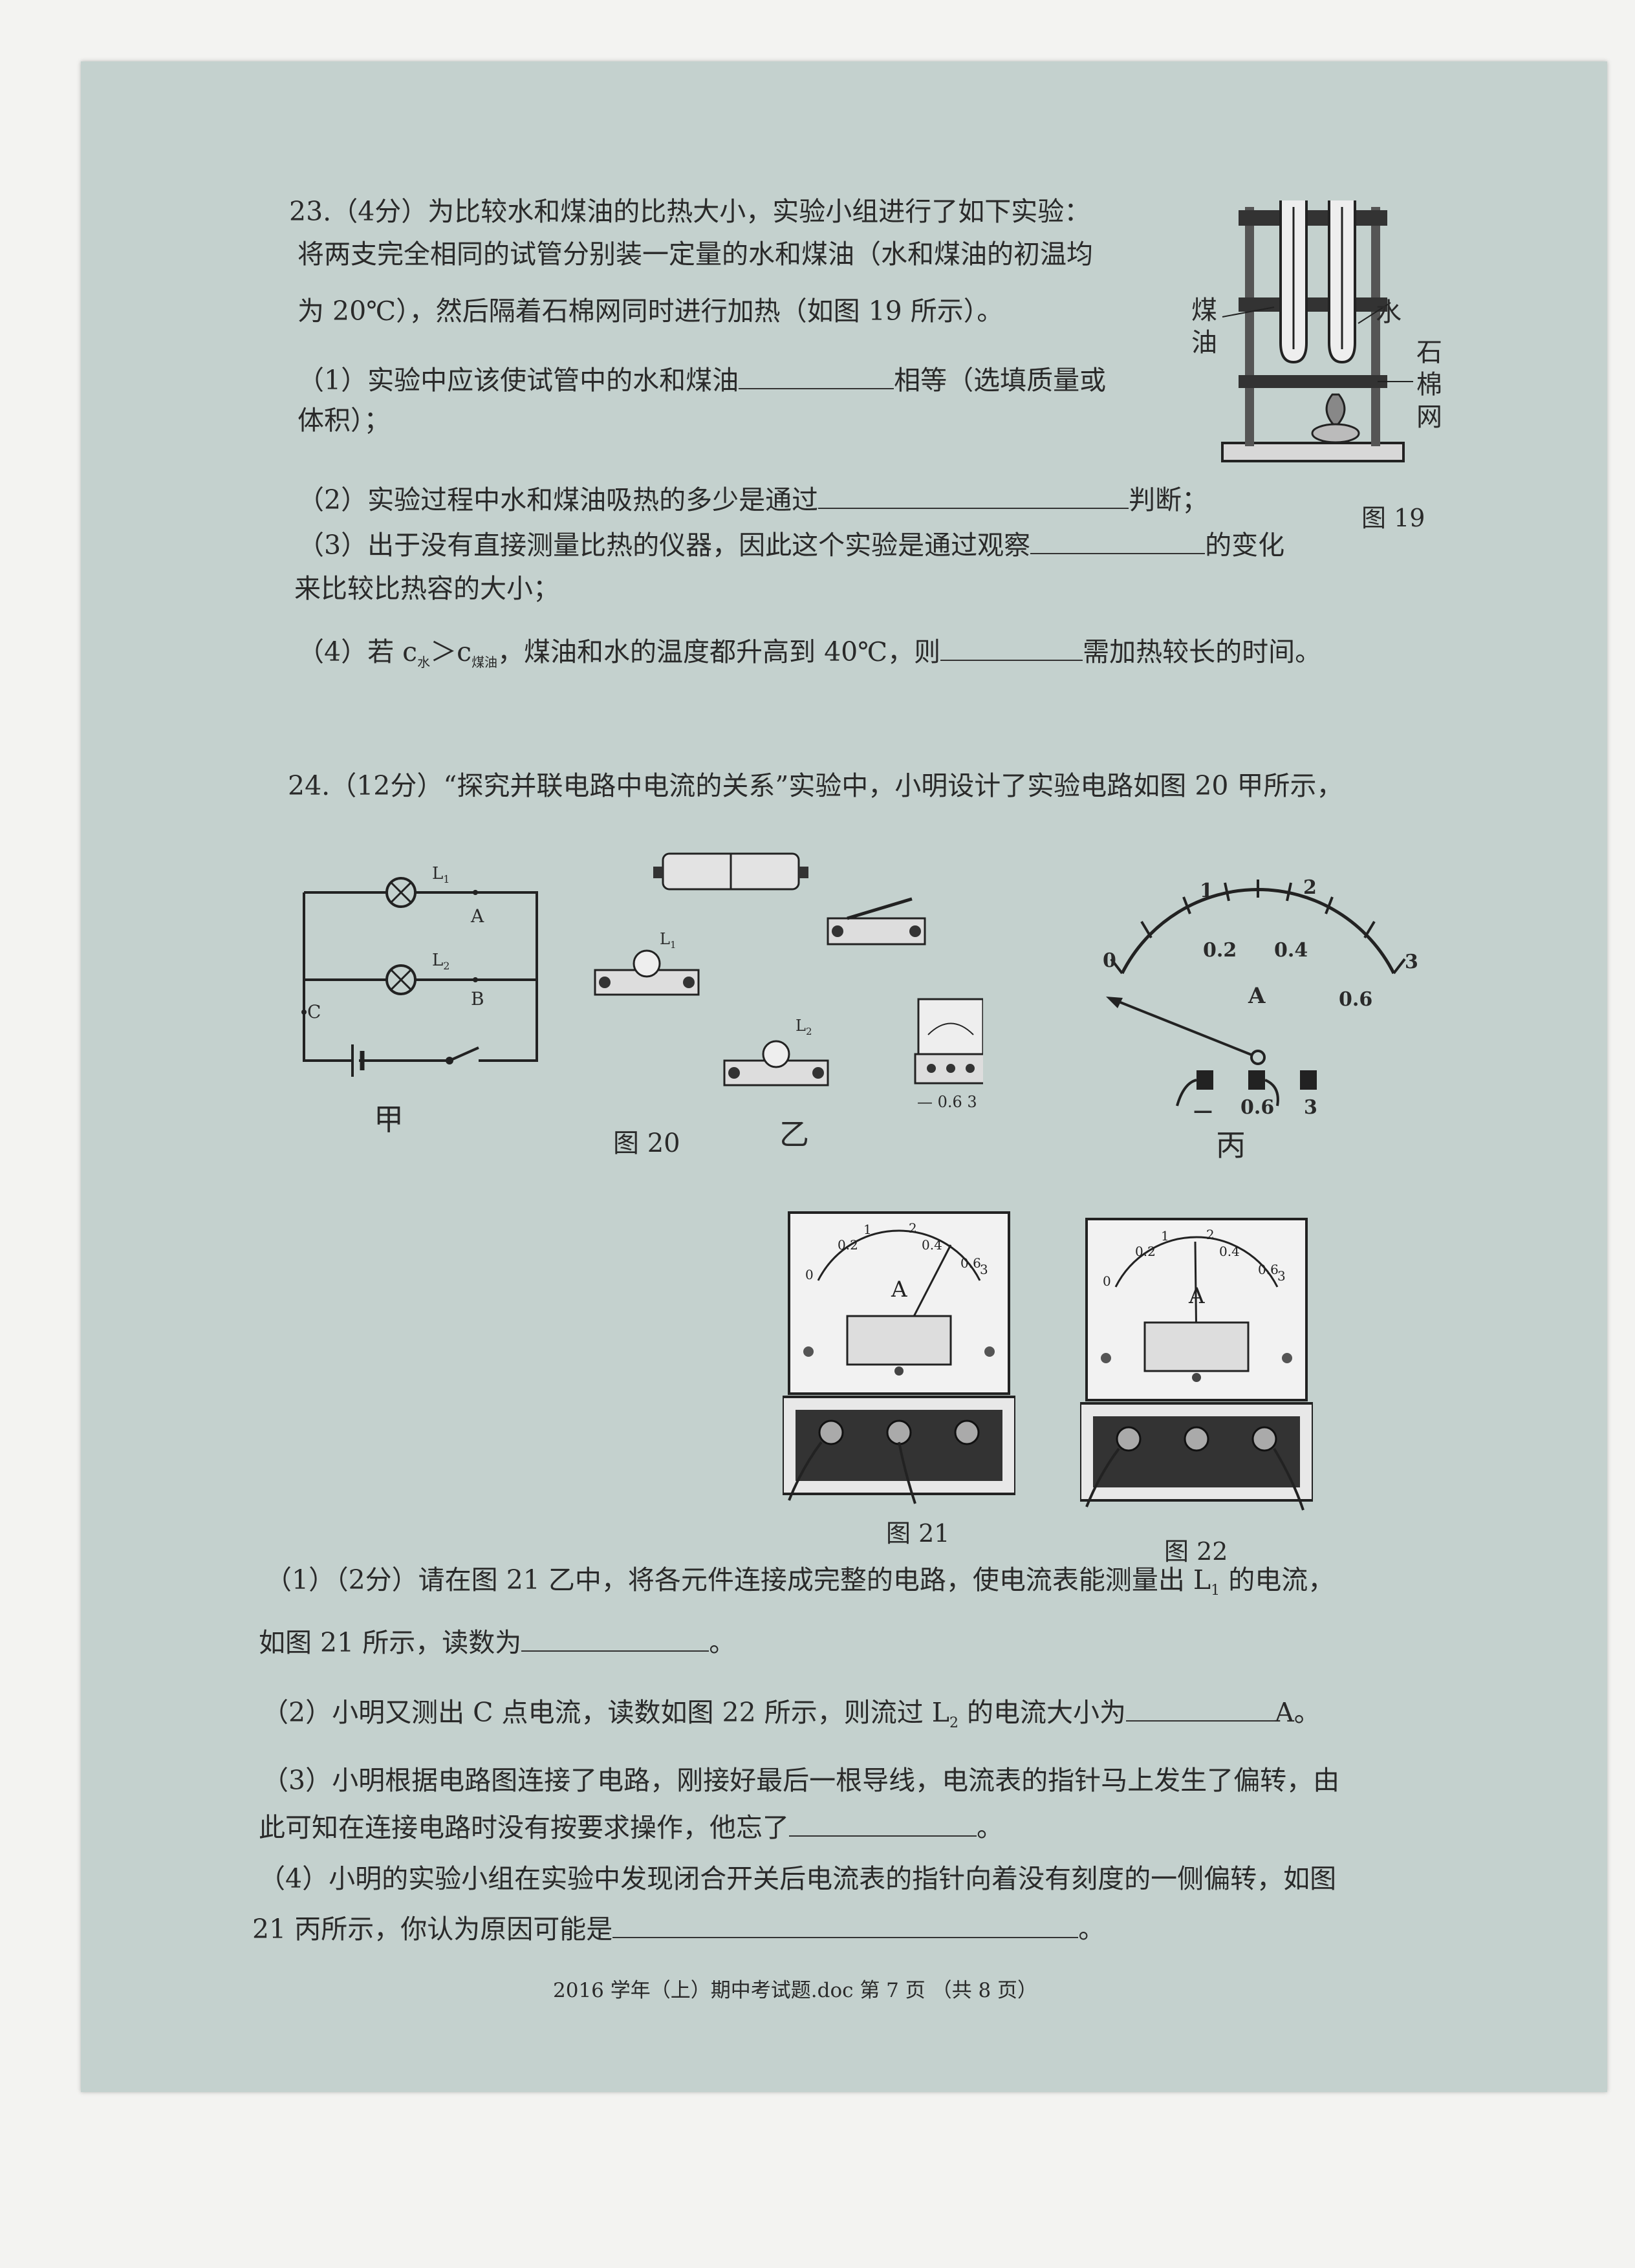  What do you see at coordinates (1203, 1110) in the screenshot?
I see `fig20-bing-term-minus: —` at bounding box center [1203, 1110].